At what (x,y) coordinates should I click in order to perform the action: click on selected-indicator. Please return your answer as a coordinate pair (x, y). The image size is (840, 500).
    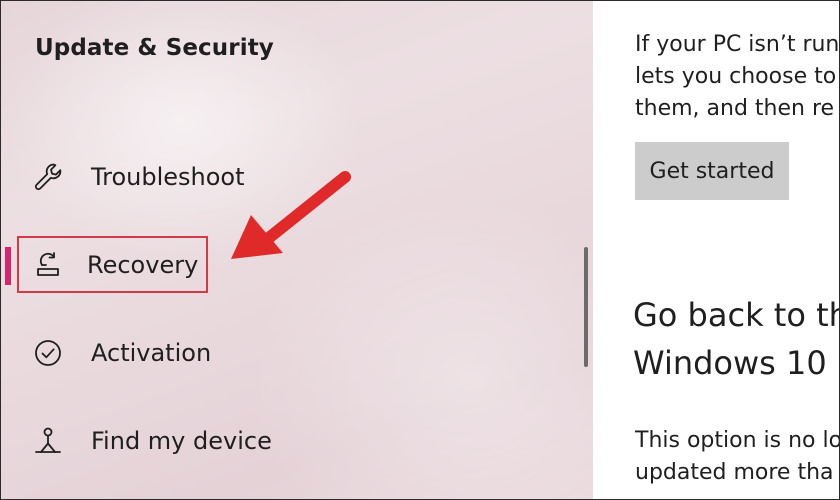
    Looking at the image, I should click on (8, 266).